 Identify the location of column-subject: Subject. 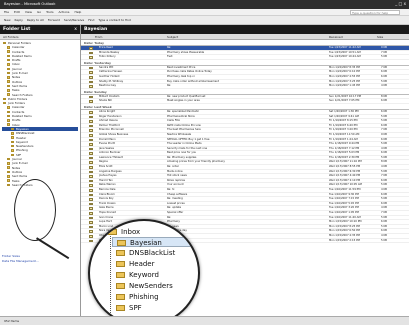
(172, 37).